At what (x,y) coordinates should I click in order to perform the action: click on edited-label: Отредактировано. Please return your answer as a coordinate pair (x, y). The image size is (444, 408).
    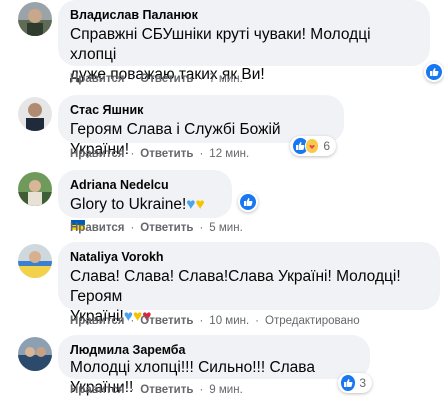
    Looking at the image, I should click on (312, 321).